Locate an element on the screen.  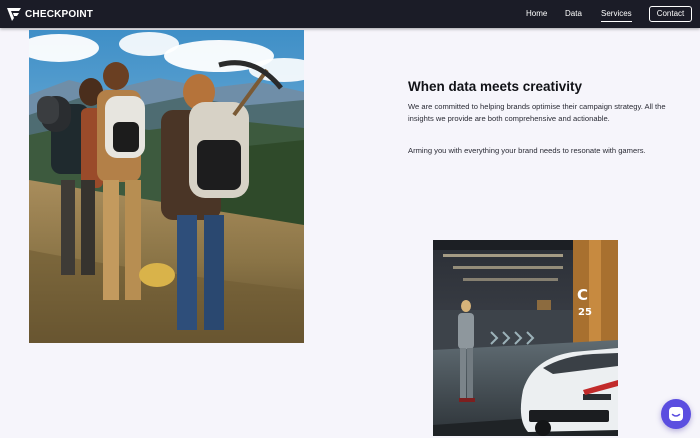
brand-logo: CHECKPOINT is located at coordinates (50, 14).